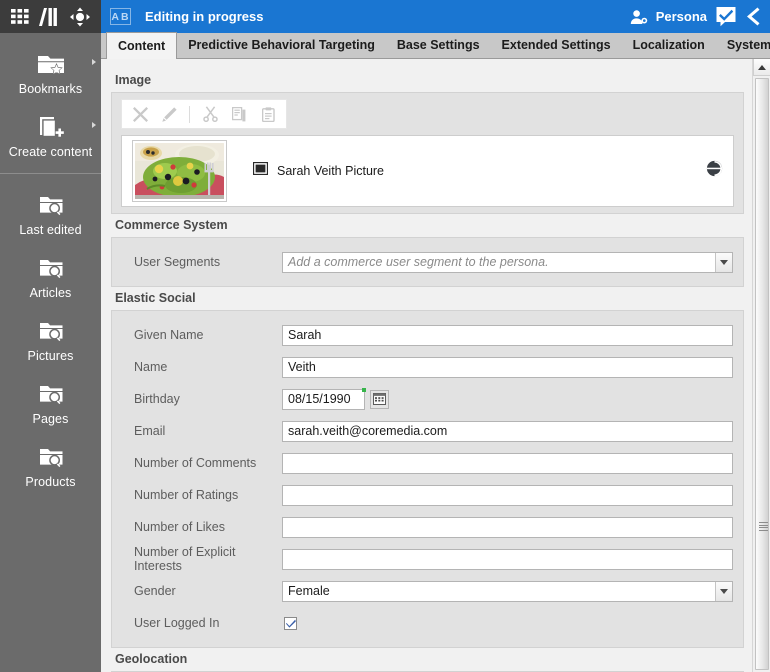 The height and width of the screenshot is (672, 770). What do you see at coordinates (50, 293) in the screenshot?
I see `sidebar-item-label: Articles` at bounding box center [50, 293].